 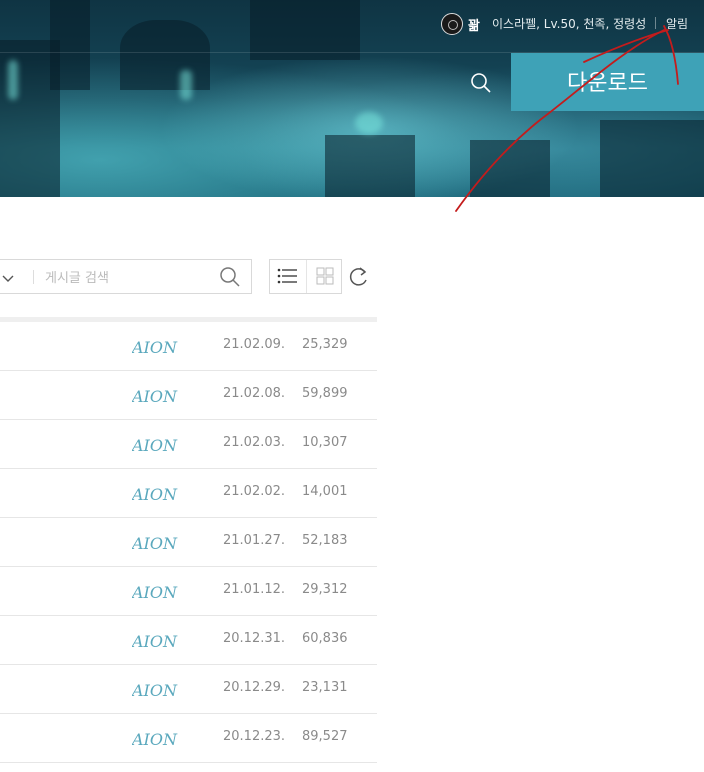 What do you see at coordinates (254, 589) in the screenshot?
I see `post-date: 21.01.12.` at bounding box center [254, 589].